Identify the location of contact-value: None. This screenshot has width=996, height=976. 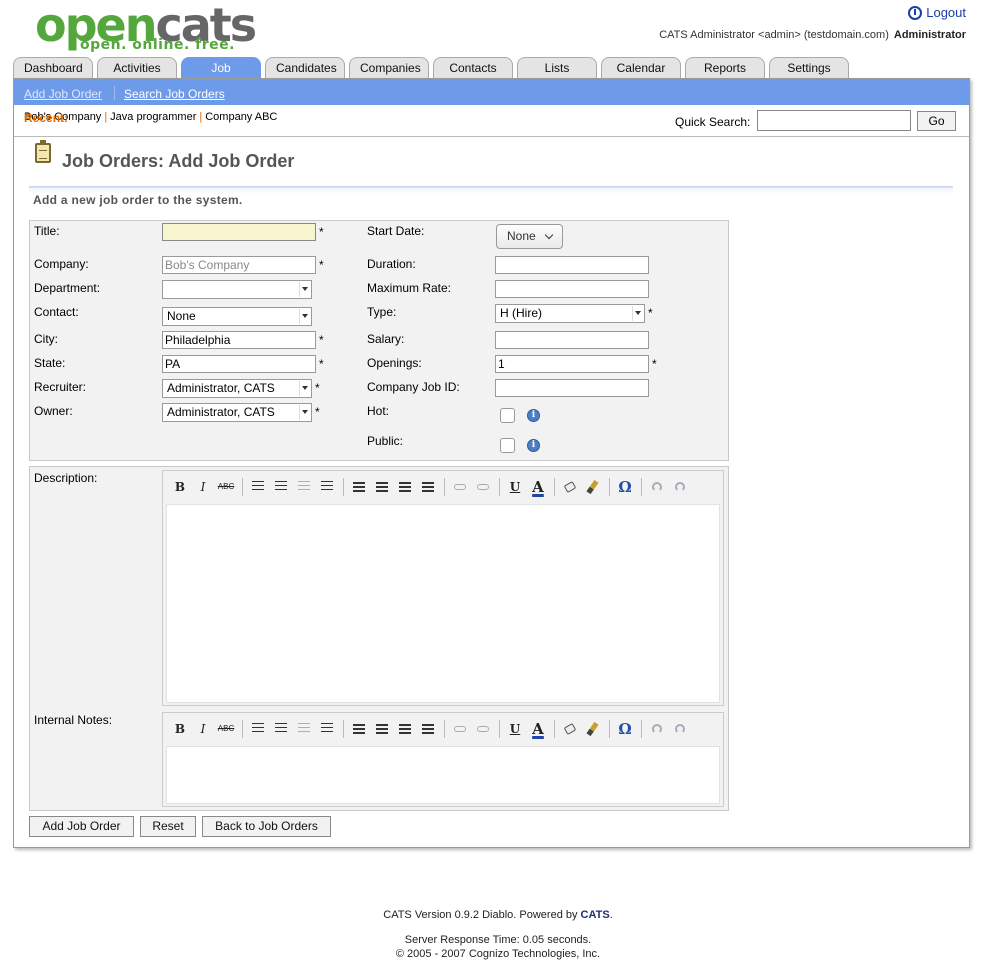
(181, 316).